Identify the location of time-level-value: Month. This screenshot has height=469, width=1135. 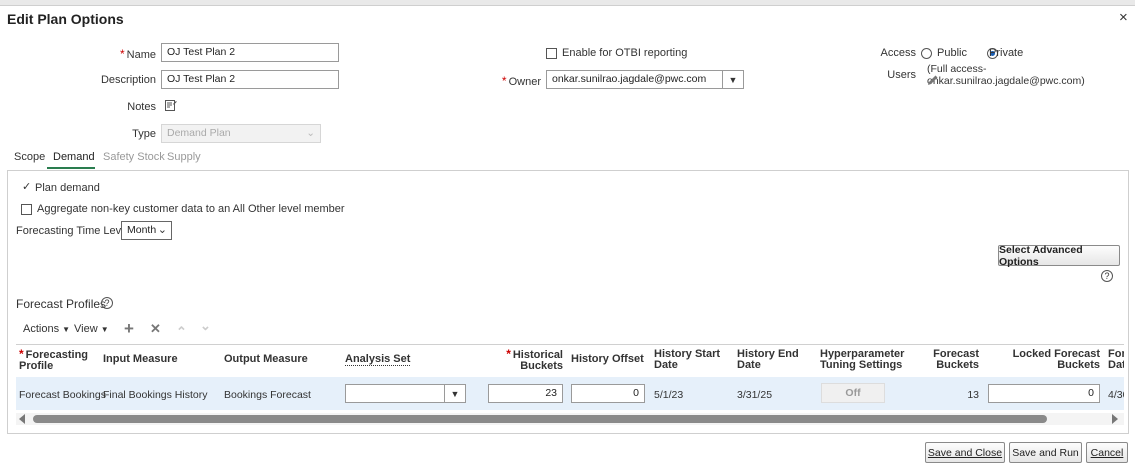
(142, 230).